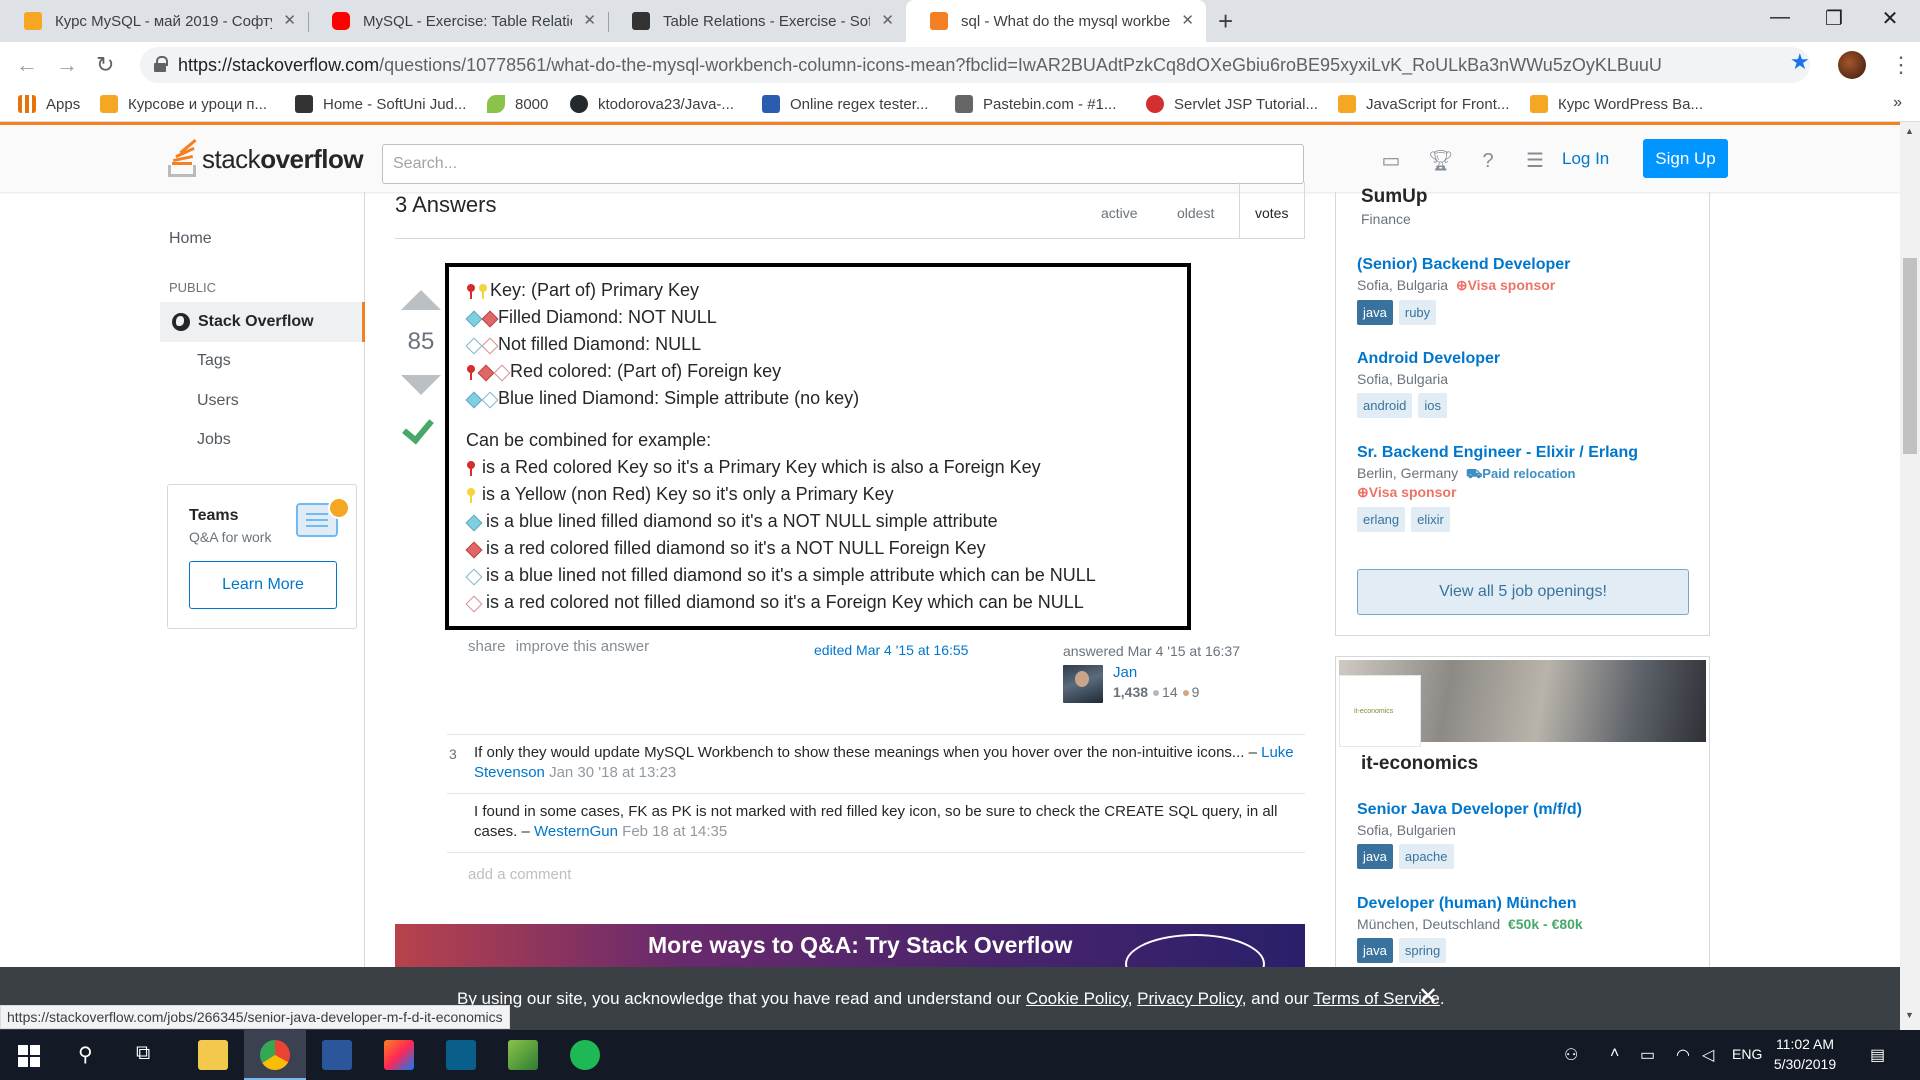 The height and width of the screenshot is (1080, 1920). What do you see at coordinates (213, 1055) in the screenshot?
I see `file-explorer-icon` at bounding box center [213, 1055].